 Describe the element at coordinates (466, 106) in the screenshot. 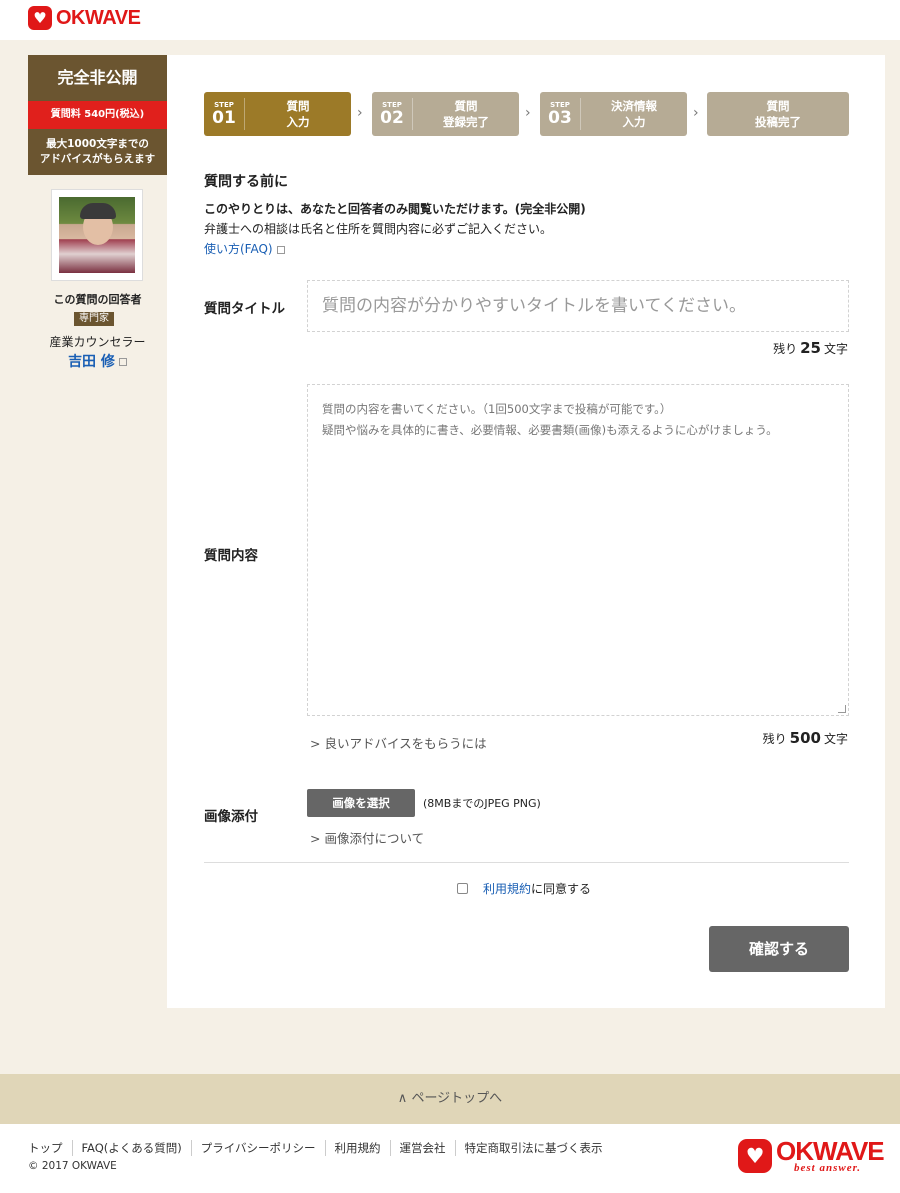

I see `step-2-line1: 質問` at that location.